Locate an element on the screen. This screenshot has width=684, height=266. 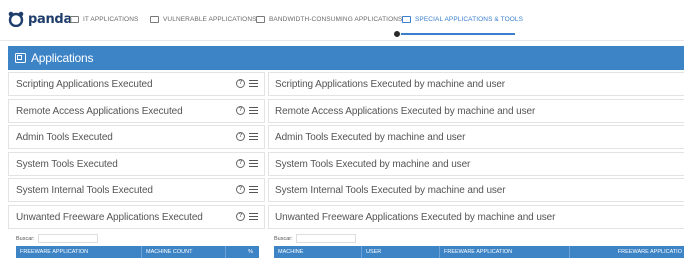
applications-header: Applications is located at coordinates (346, 58).